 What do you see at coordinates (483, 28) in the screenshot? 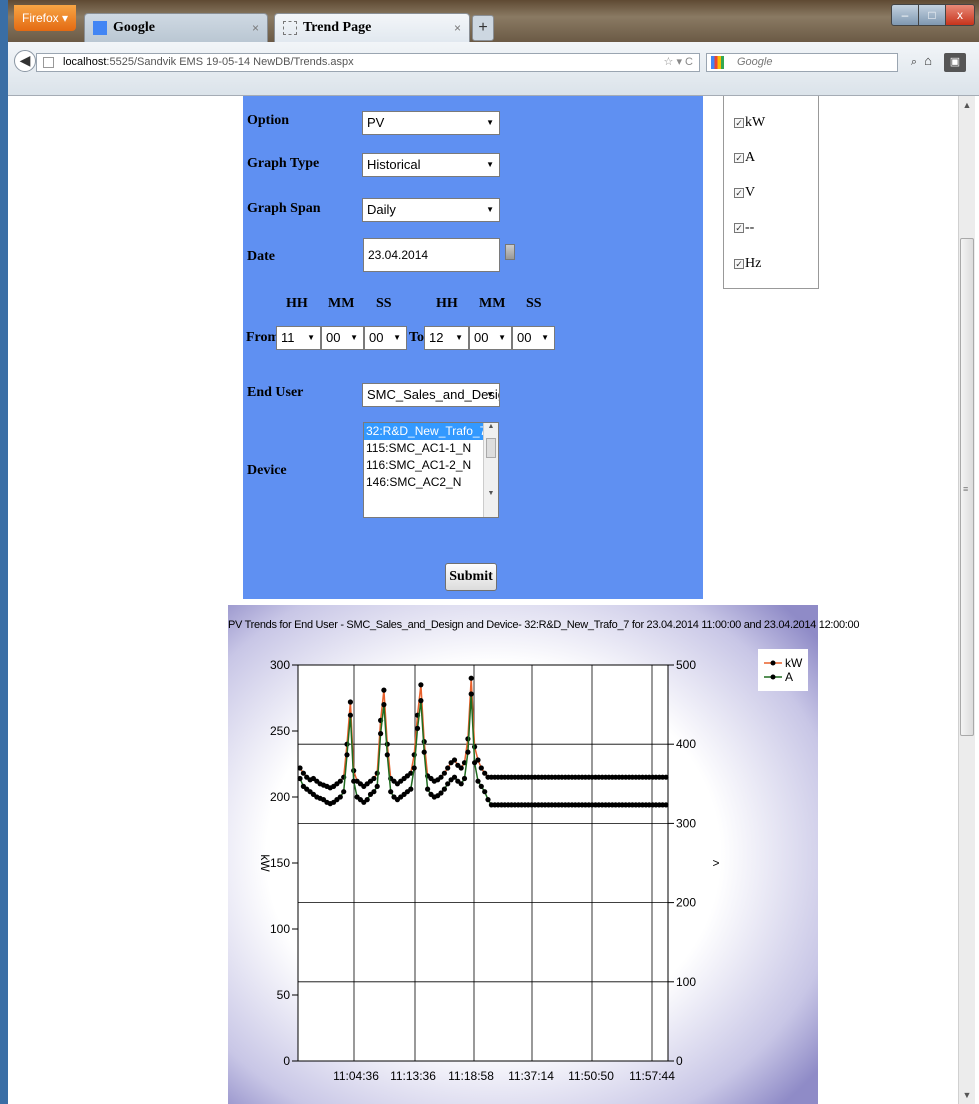
I see `new-tab-button: +` at bounding box center [483, 28].